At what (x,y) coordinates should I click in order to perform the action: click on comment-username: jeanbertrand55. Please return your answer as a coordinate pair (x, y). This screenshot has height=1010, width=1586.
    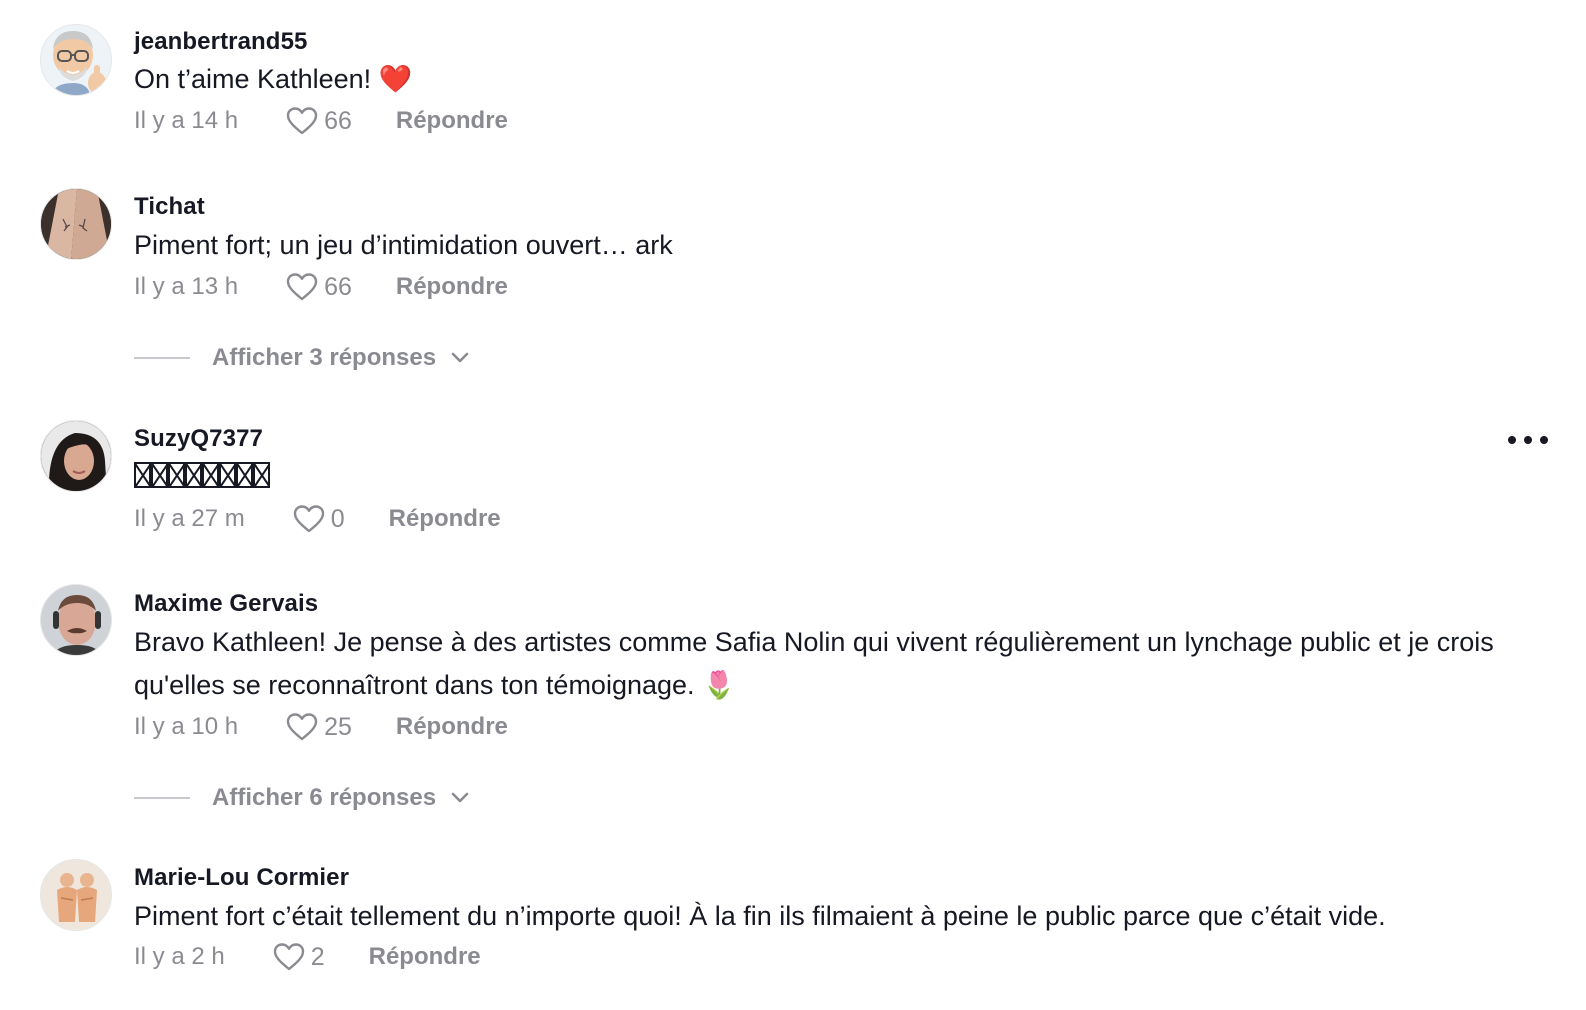
    Looking at the image, I should click on (220, 42).